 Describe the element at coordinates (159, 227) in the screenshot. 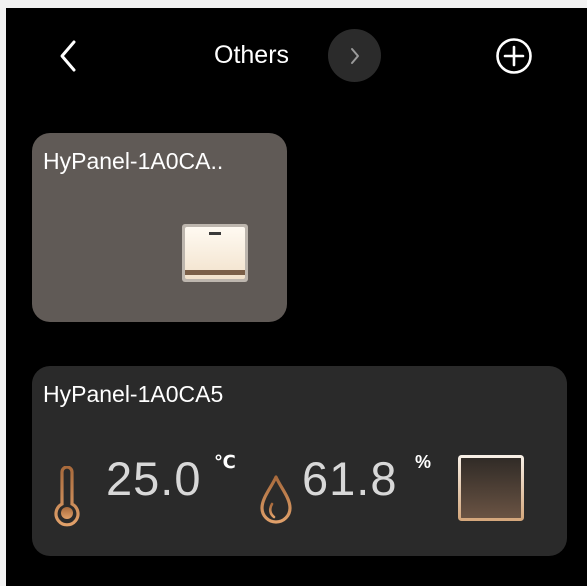

I see `device-card-switch: HyPanel-1A0CA..` at that location.